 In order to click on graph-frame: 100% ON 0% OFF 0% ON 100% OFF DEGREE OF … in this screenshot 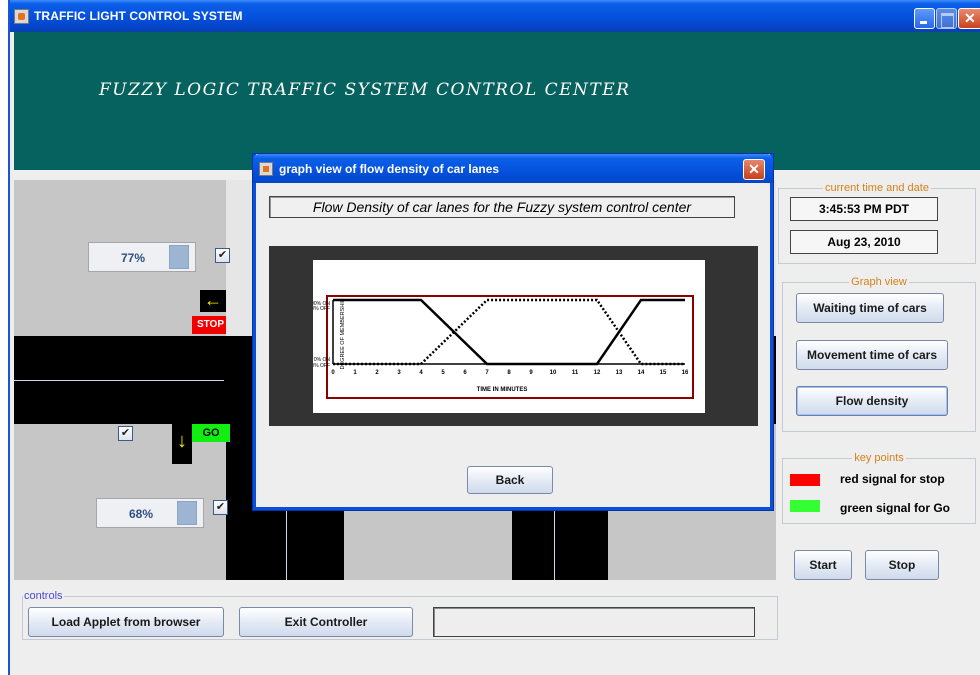, I will do `click(513, 336)`.